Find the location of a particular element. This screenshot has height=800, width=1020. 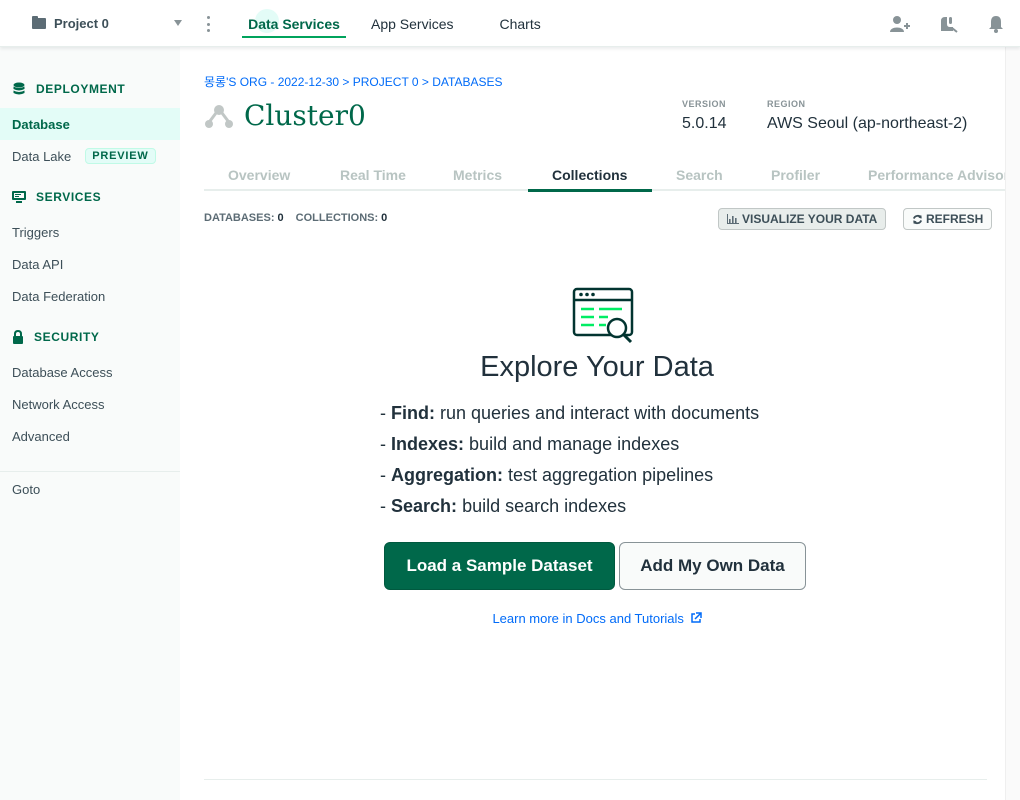

visualize-data-label: VISUALIZE YOUR DATA is located at coordinates (810, 219).